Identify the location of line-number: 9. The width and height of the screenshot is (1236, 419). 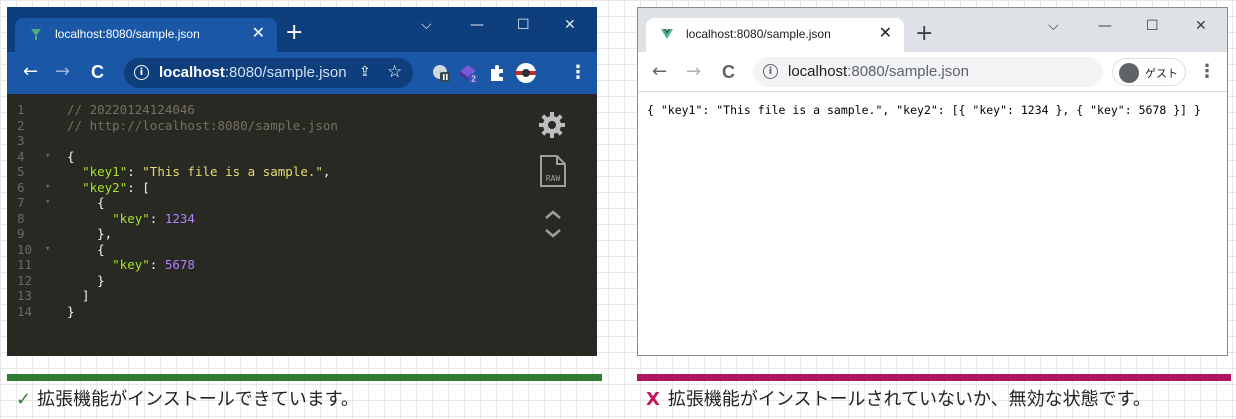
(21, 233).